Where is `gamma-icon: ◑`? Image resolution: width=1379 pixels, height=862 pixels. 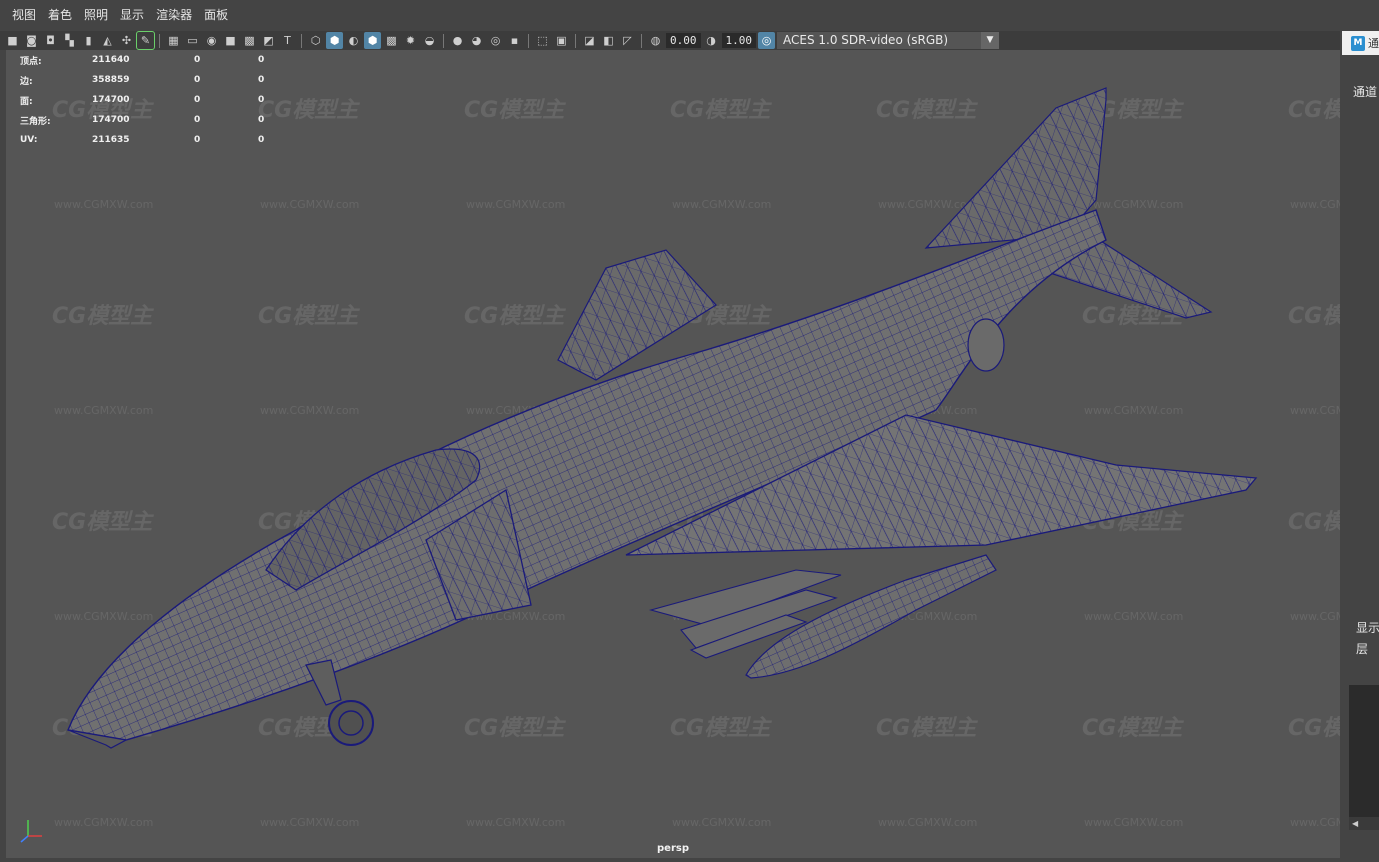
gamma-icon: ◑ is located at coordinates (711, 40).